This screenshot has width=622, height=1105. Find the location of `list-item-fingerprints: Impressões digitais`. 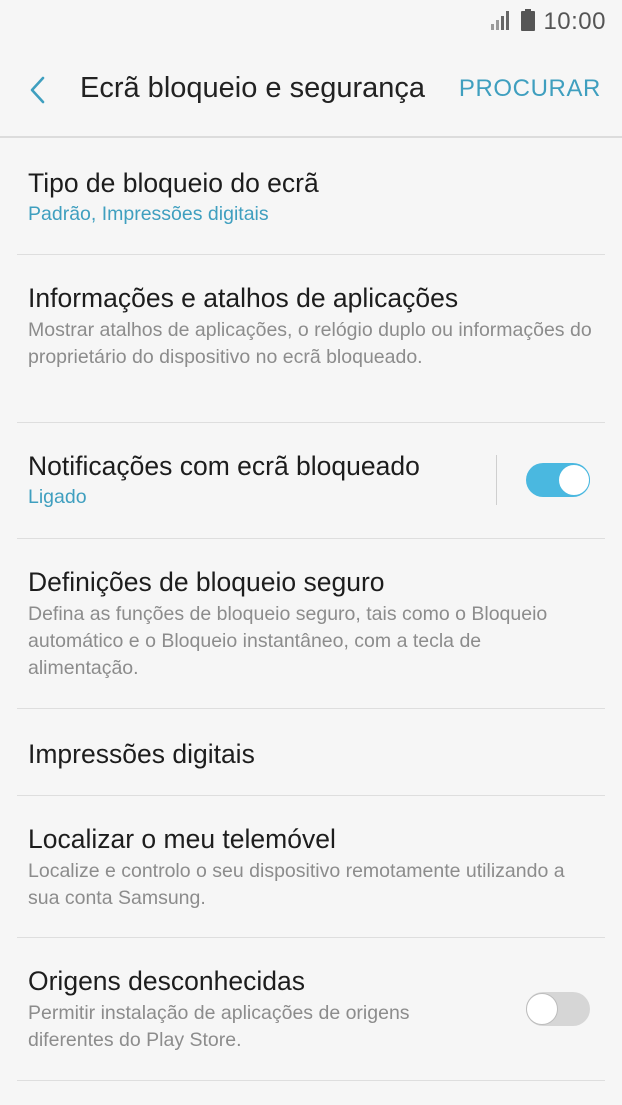

list-item-fingerprints: Impressões digitais is located at coordinates (311, 752).